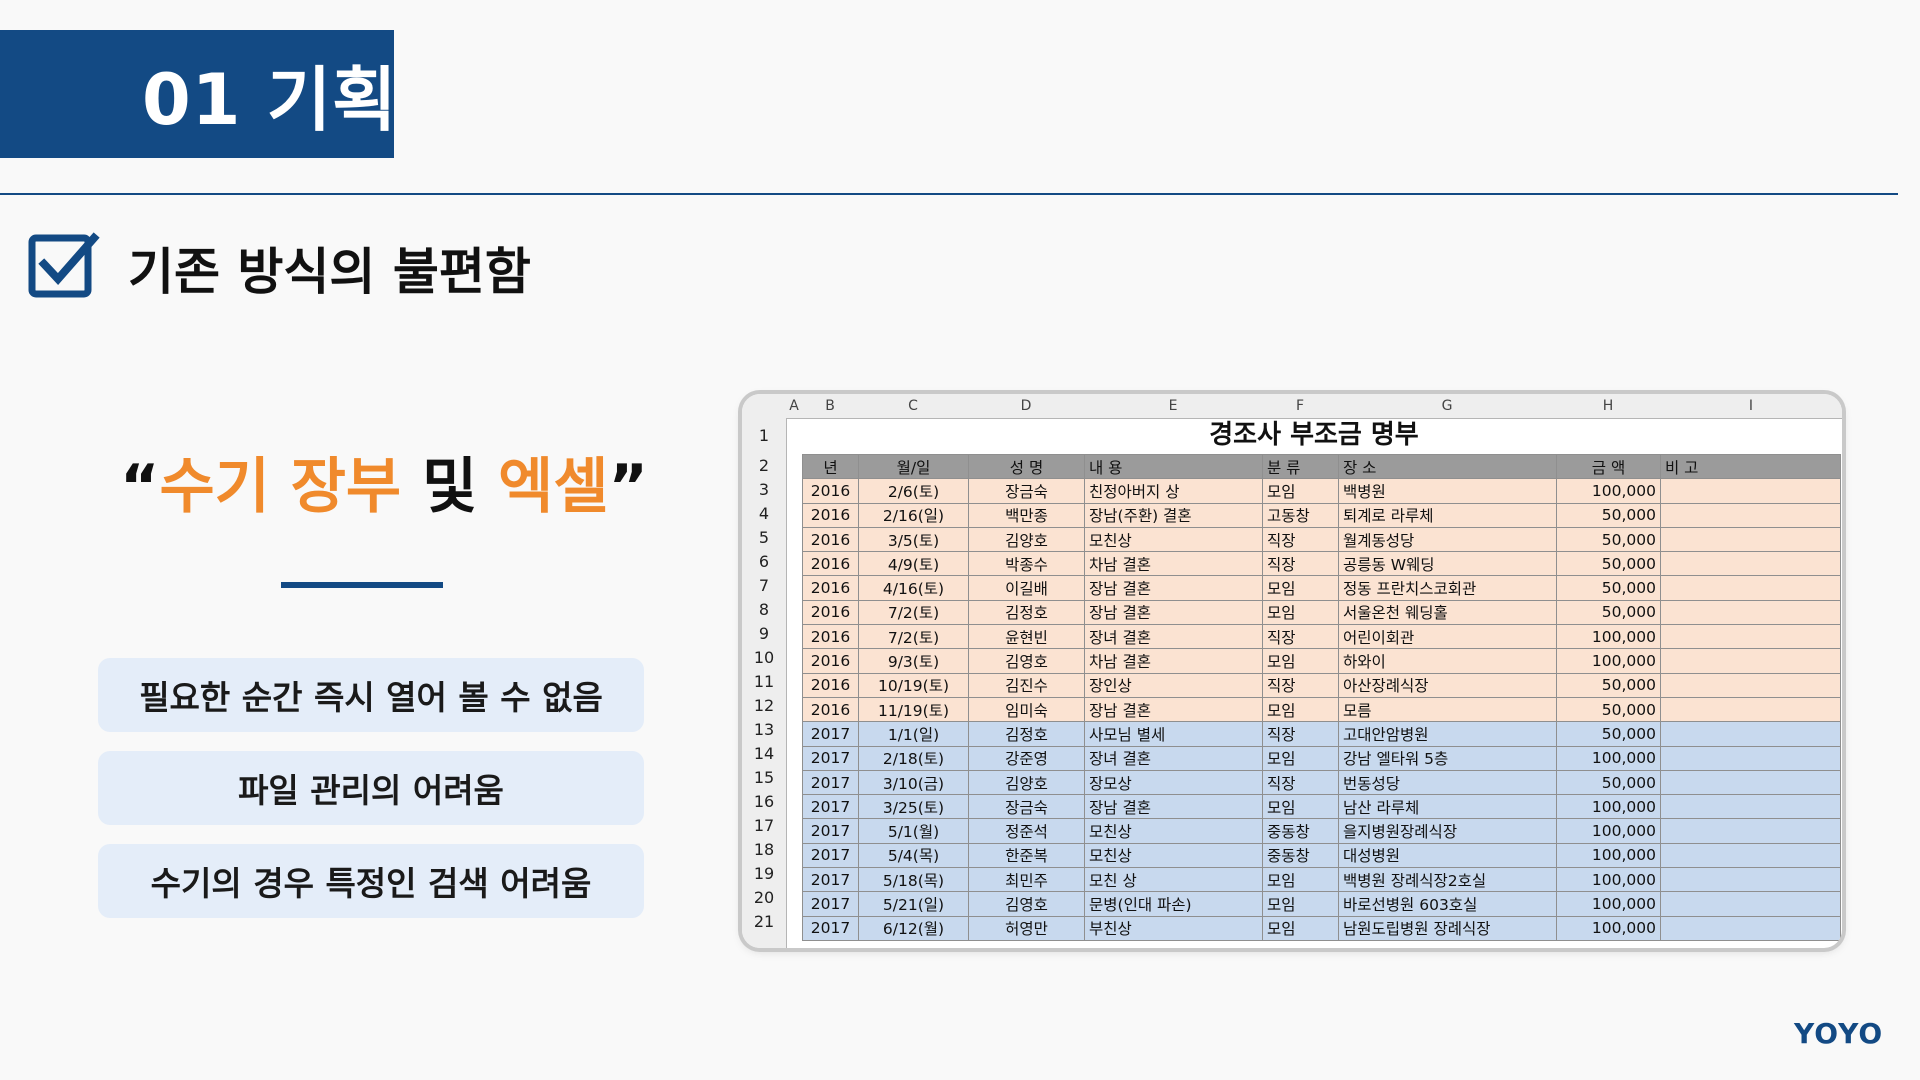 The width and height of the screenshot is (1920, 1080). Describe the element at coordinates (1447, 734) in the screenshot. I see `table-cell: 고대안암병원` at that location.